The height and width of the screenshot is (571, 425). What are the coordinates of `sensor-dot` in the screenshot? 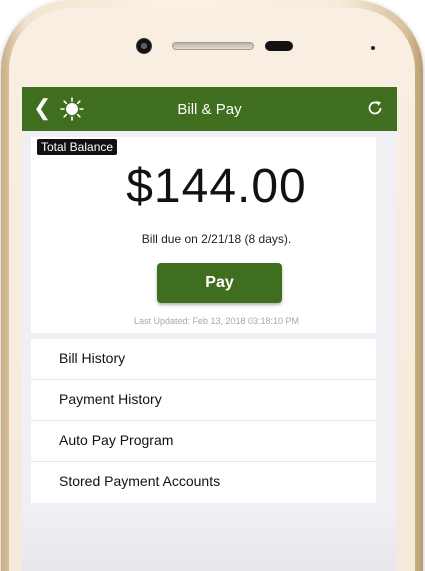 It's located at (373, 48).